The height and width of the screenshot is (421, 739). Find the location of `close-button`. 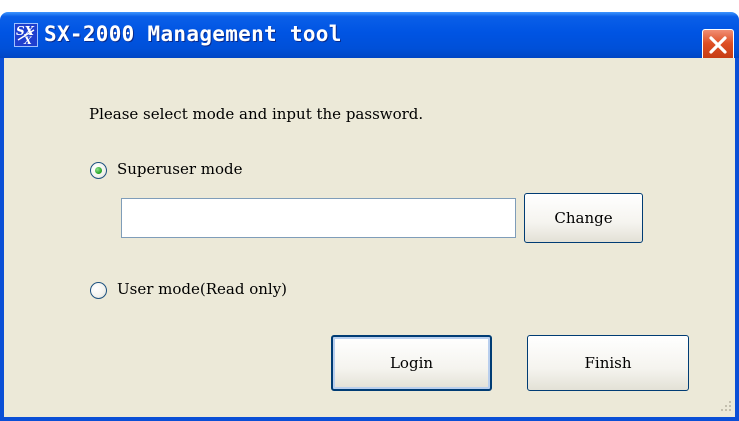

close-button is located at coordinates (718, 45).